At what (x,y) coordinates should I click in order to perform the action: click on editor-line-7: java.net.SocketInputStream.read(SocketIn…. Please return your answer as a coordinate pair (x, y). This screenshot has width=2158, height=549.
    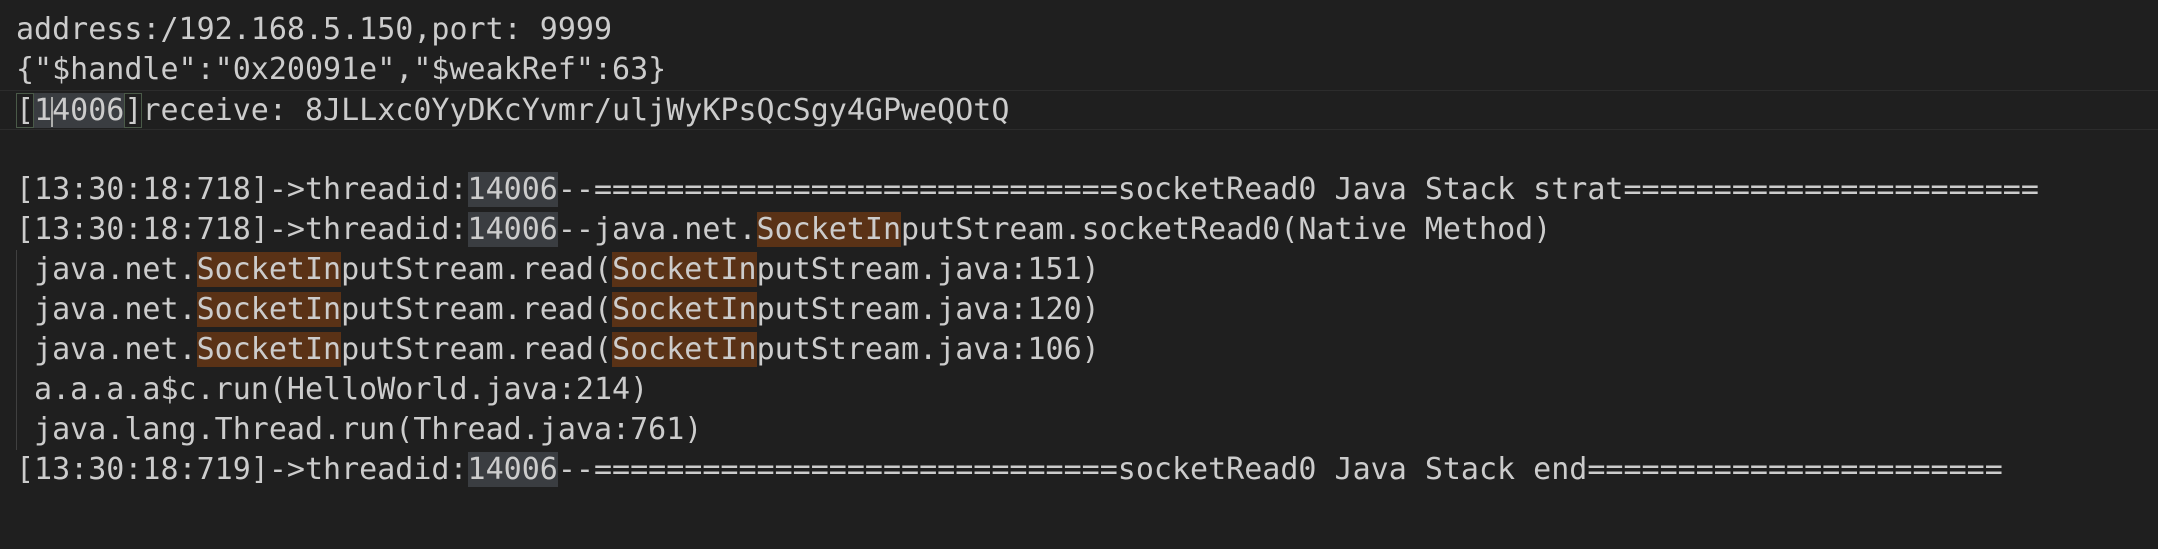
    Looking at the image, I should click on (1079, 270).